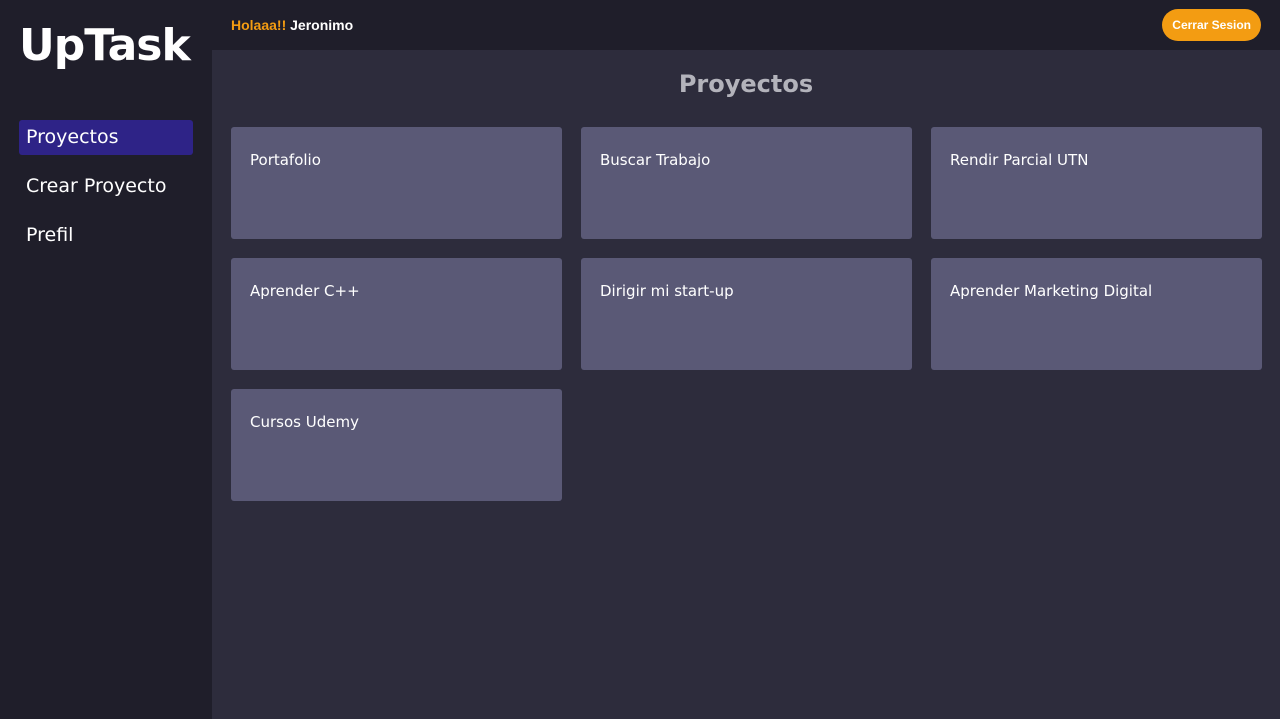 This screenshot has width=1280, height=719. What do you see at coordinates (746, 183) in the screenshot?
I see `project-card: Buscar Trabajo` at bounding box center [746, 183].